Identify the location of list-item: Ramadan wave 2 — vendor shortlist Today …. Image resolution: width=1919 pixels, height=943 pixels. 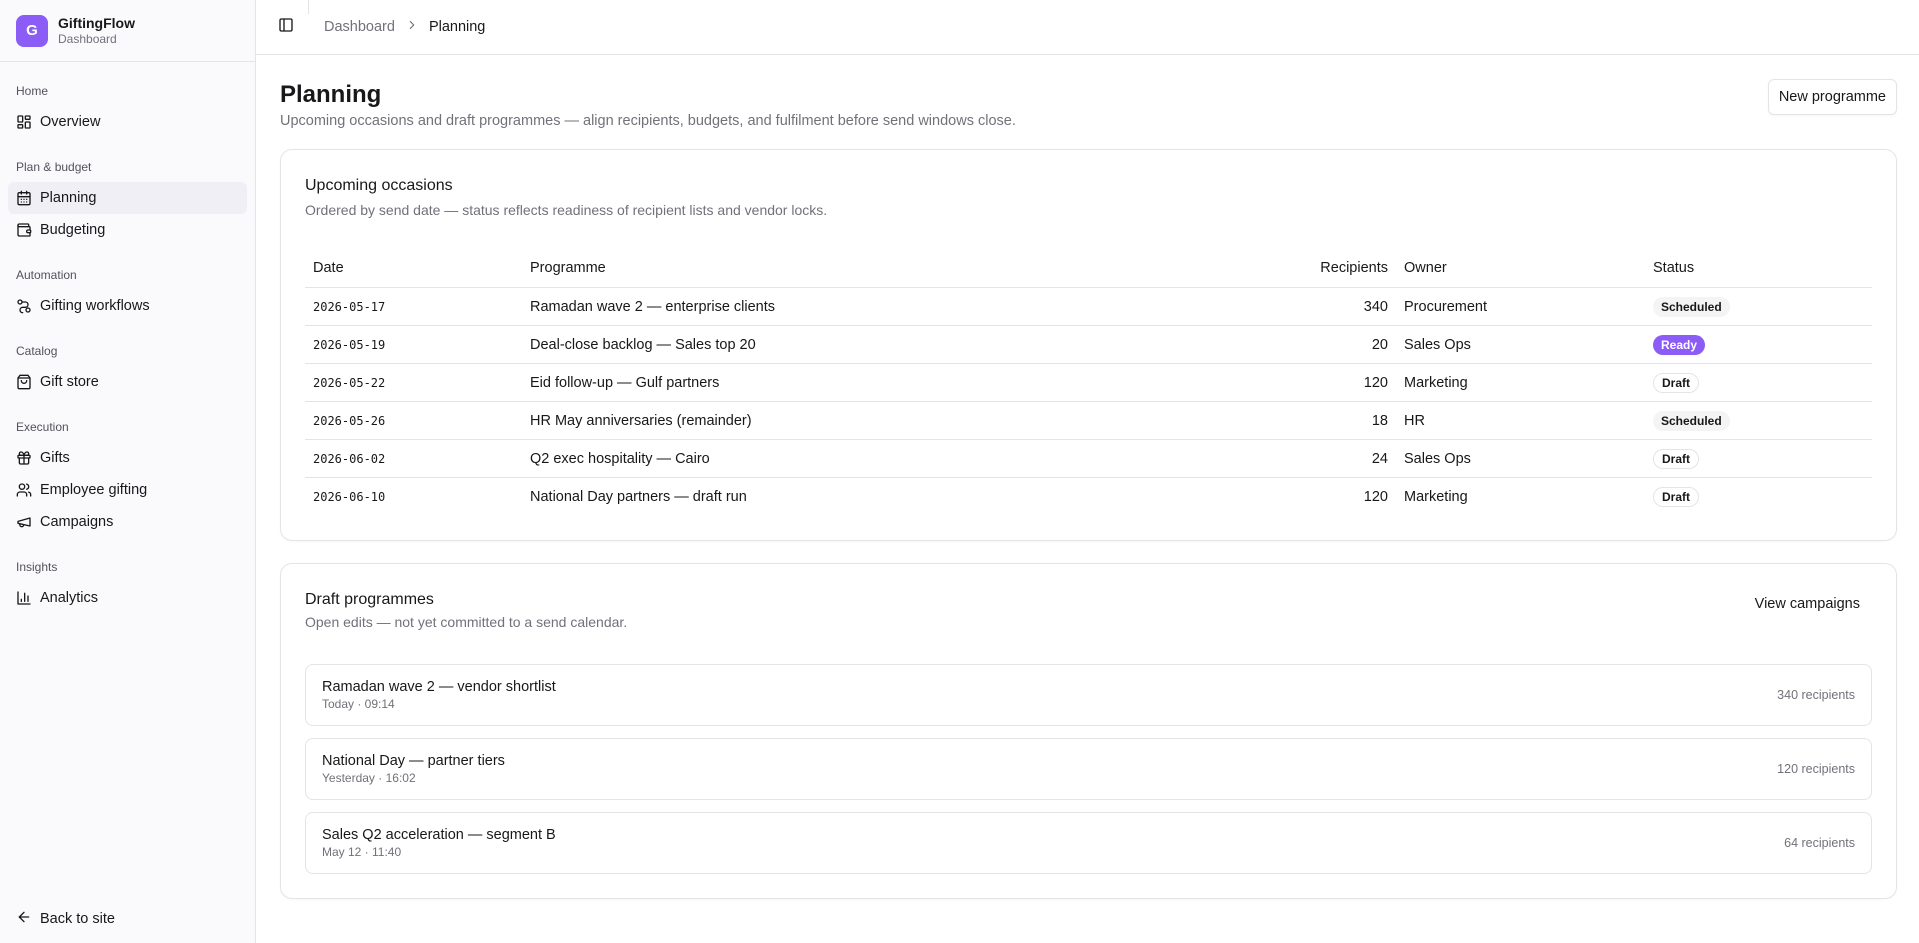
(1088, 694).